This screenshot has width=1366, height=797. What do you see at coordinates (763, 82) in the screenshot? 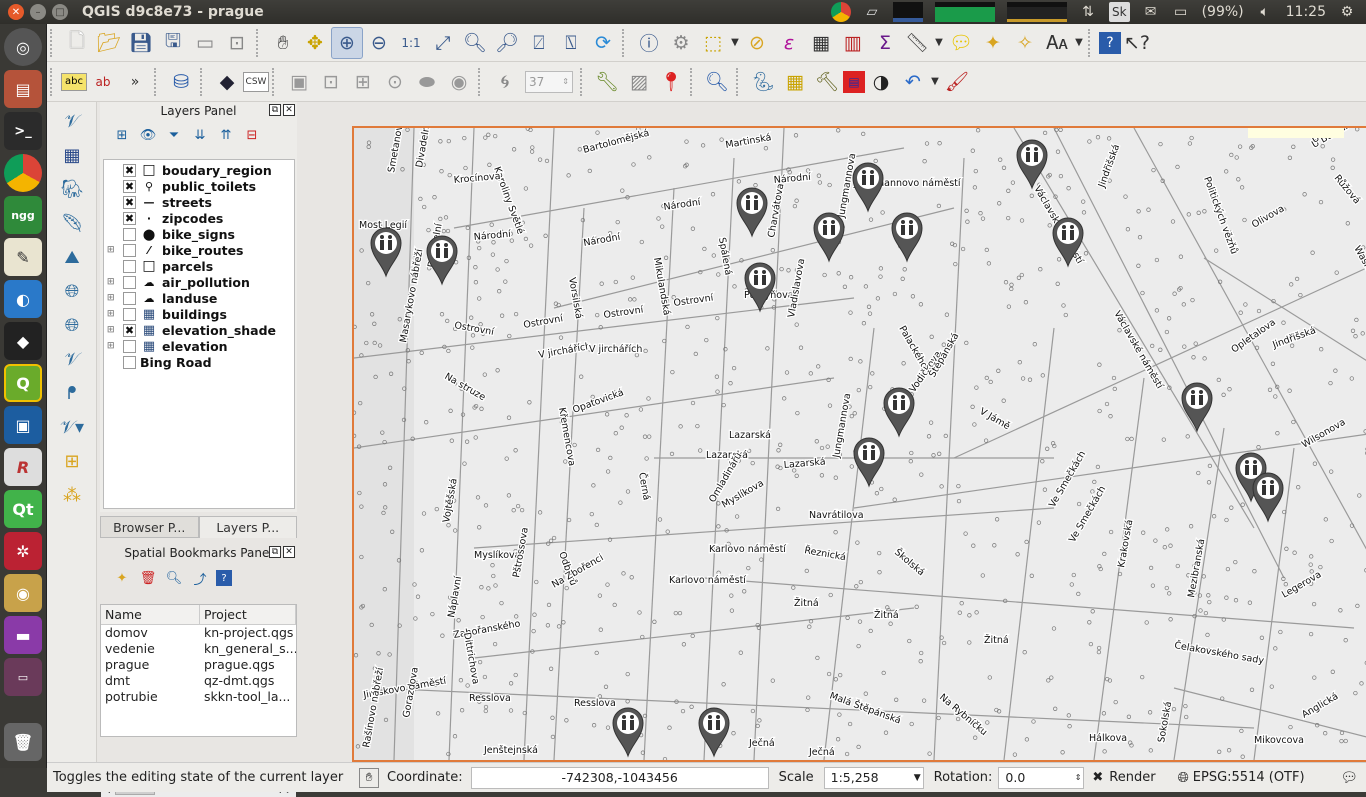
I see `python-icon: 🐍︎` at bounding box center [763, 82].